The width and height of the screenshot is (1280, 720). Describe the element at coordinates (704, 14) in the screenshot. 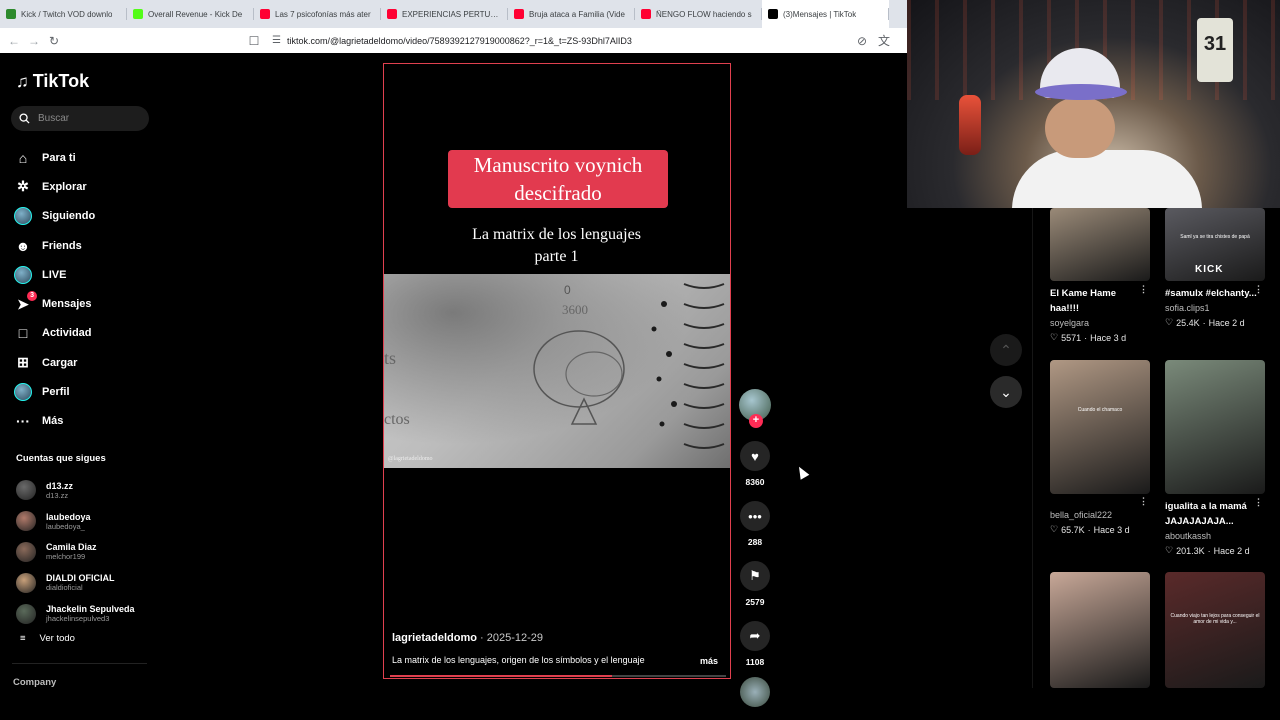

I see `tab-title: ÑENGO FLOW haciendo s` at that location.